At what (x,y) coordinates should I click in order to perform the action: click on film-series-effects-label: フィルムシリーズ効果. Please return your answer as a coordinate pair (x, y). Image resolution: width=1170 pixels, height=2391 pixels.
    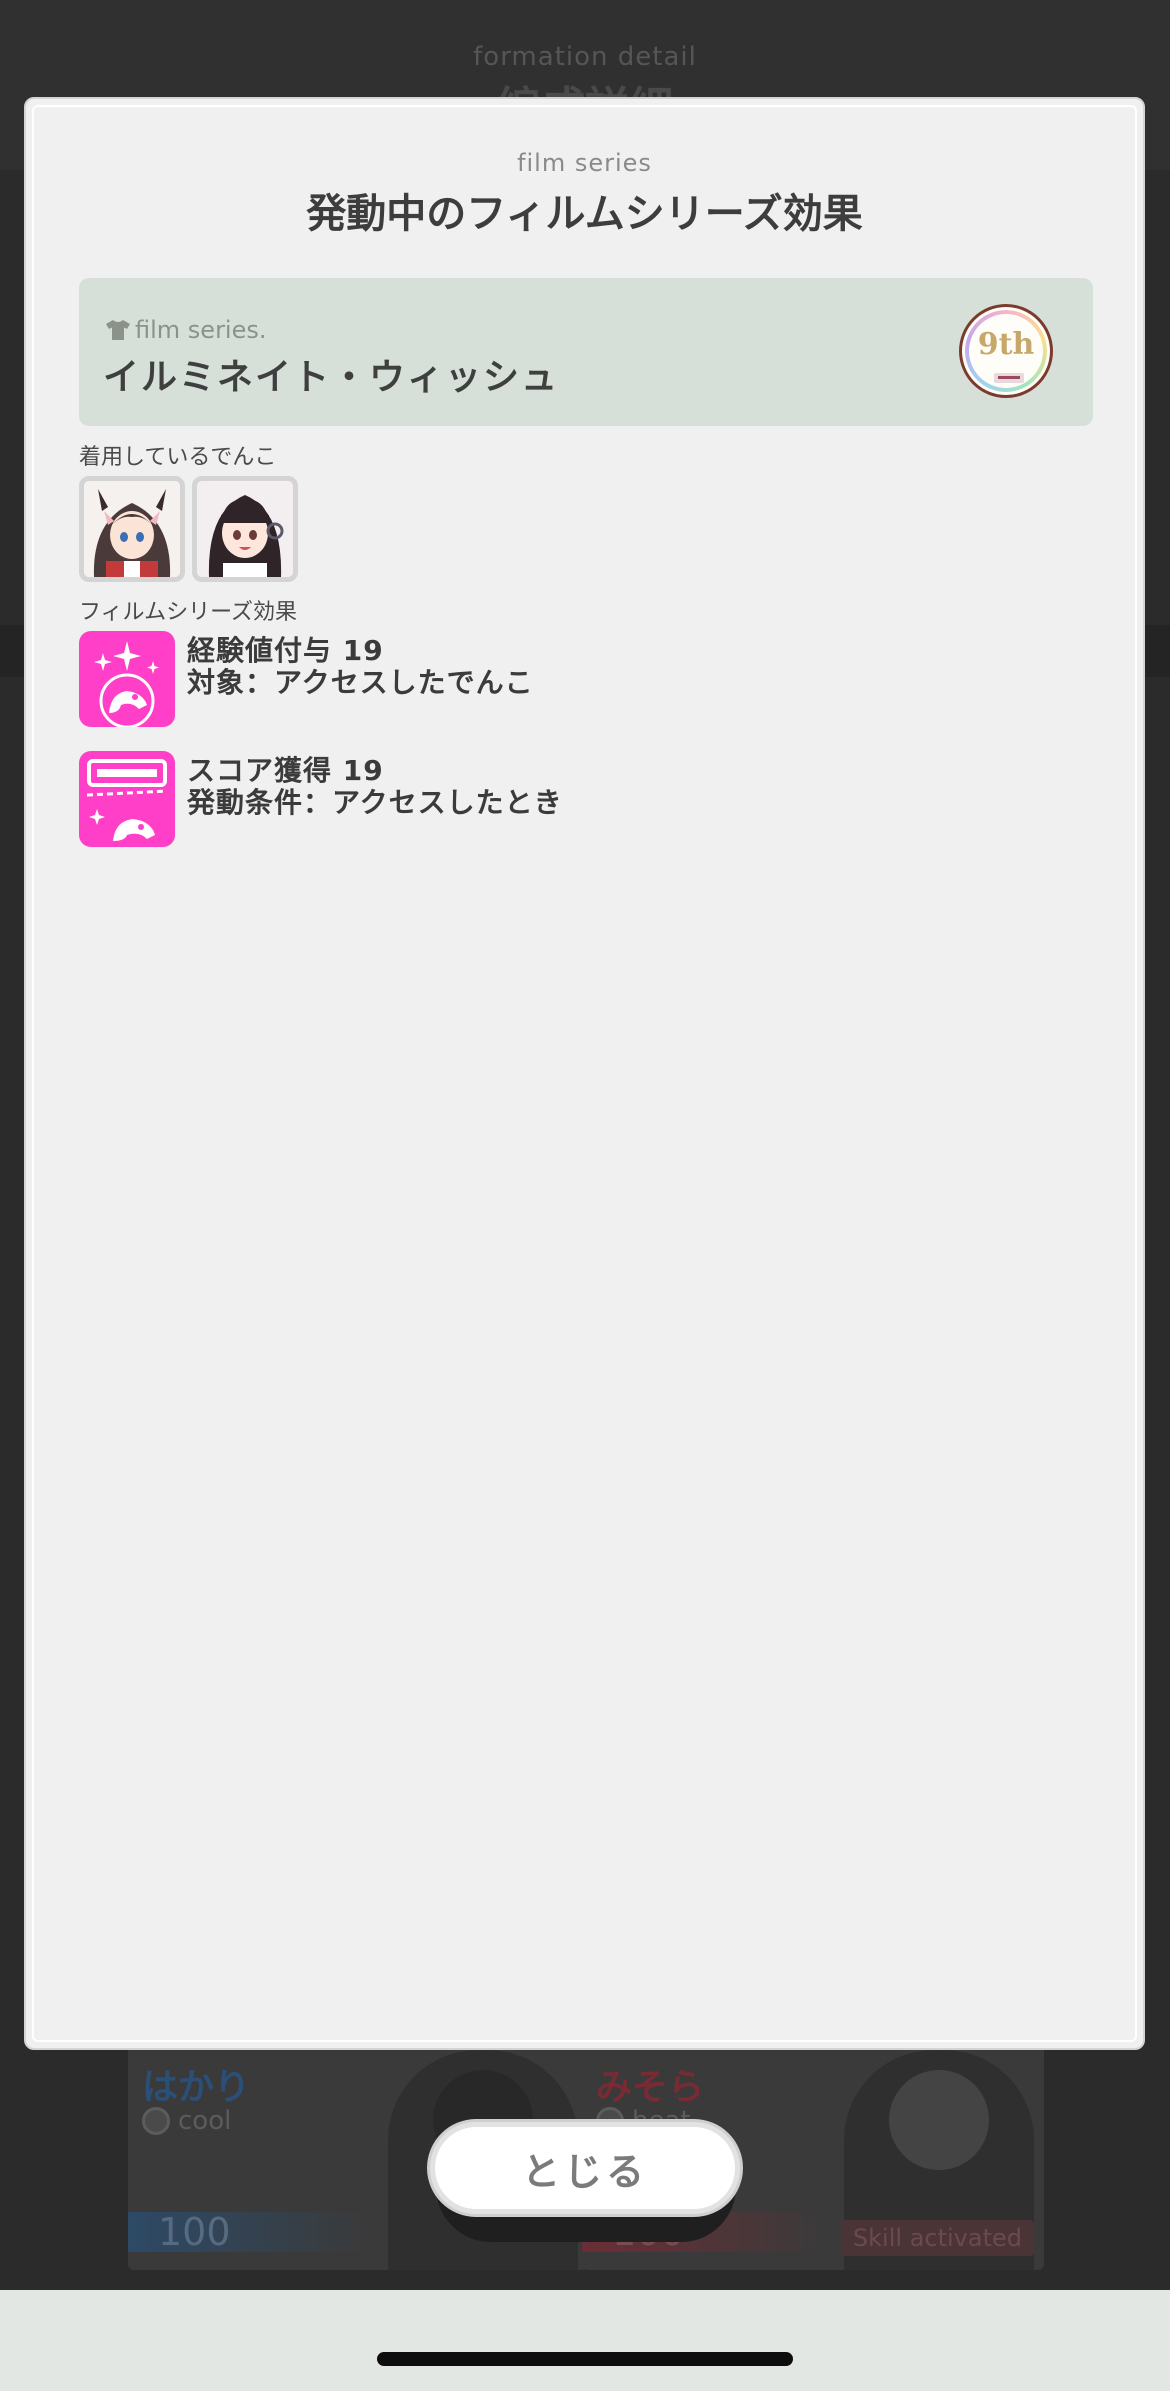
    Looking at the image, I should click on (188, 612).